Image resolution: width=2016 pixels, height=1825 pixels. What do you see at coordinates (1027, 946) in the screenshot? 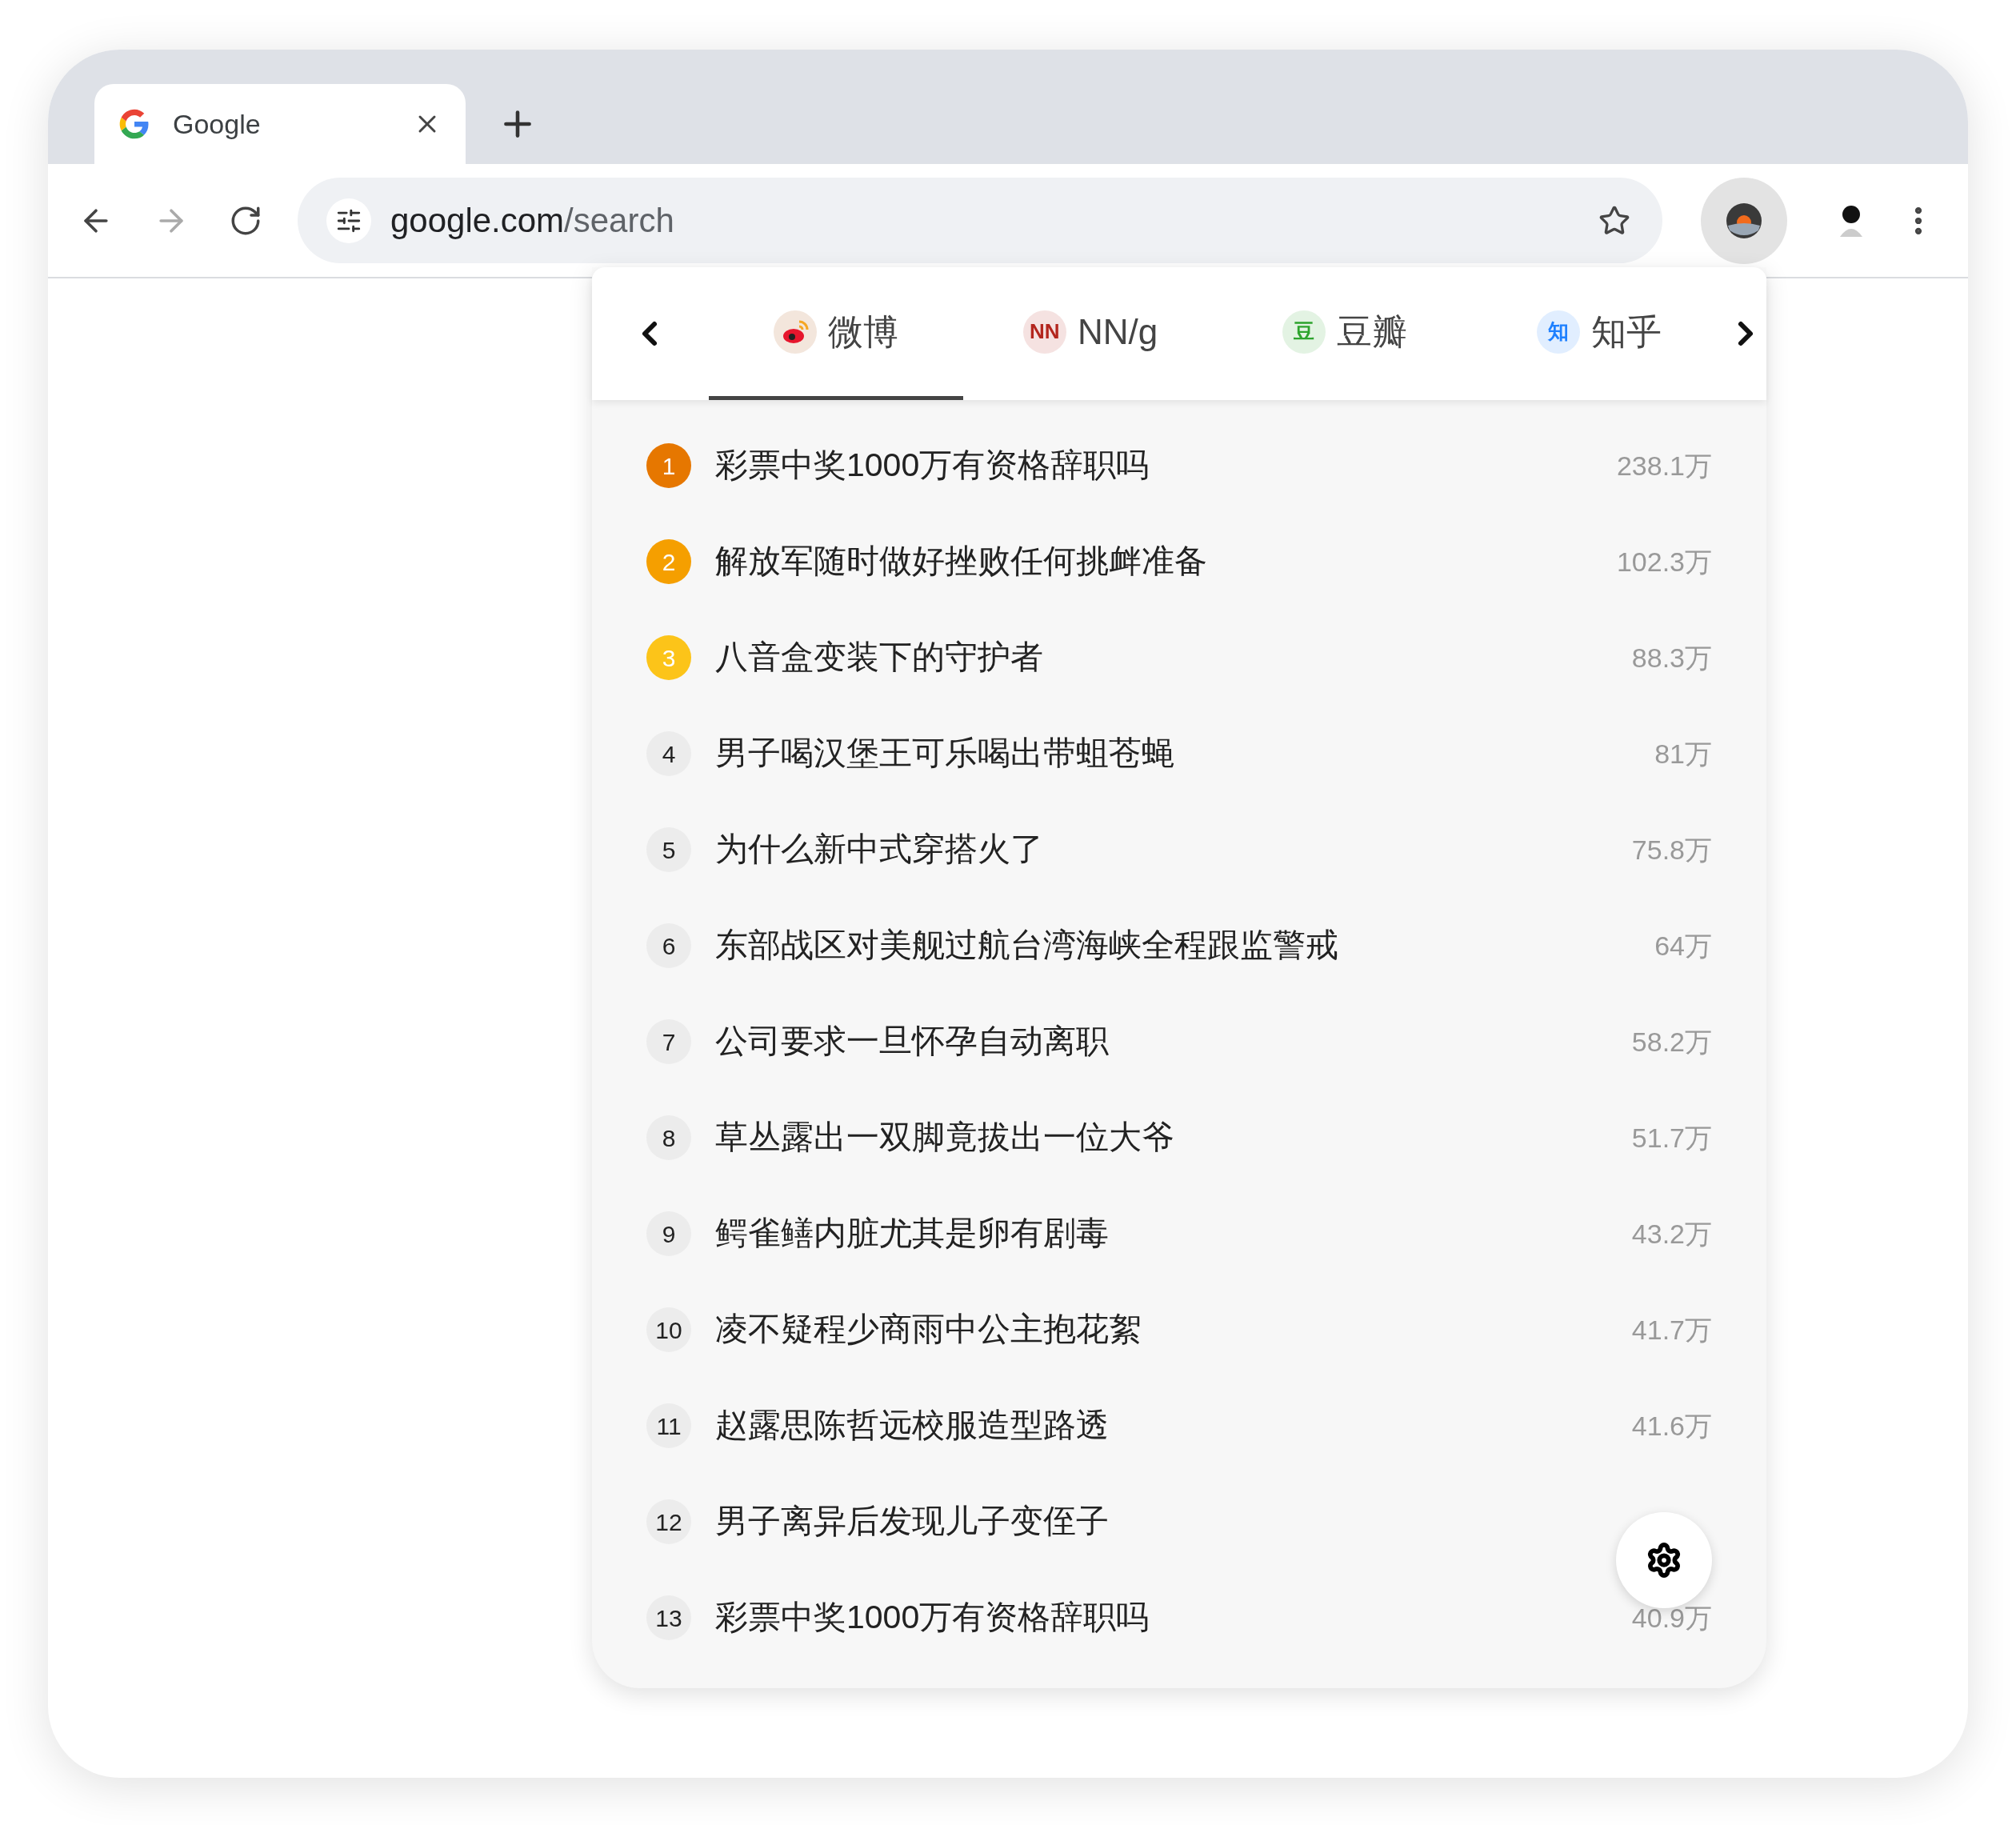
I see `item-title: 东部战区对美舰过航台湾海峡全程跟监警戒` at bounding box center [1027, 946].